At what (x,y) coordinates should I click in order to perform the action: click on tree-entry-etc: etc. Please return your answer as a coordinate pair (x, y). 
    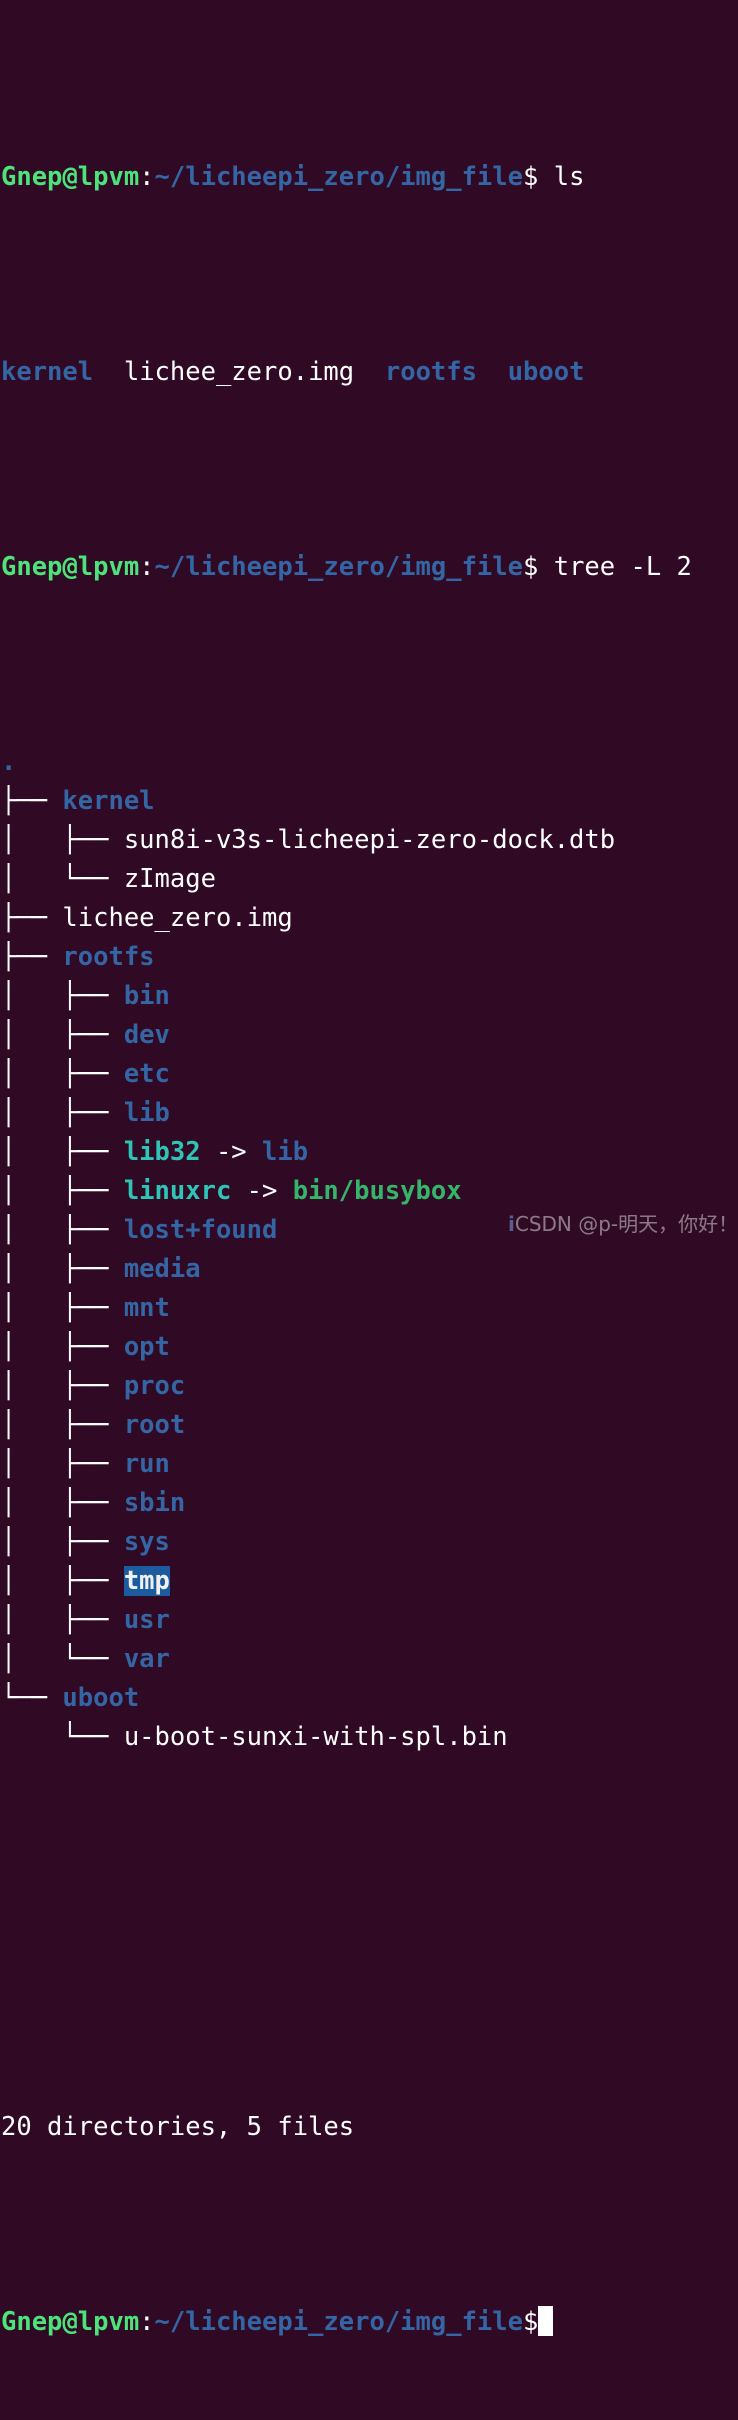
    Looking at the image, I should click on (147, 1074).